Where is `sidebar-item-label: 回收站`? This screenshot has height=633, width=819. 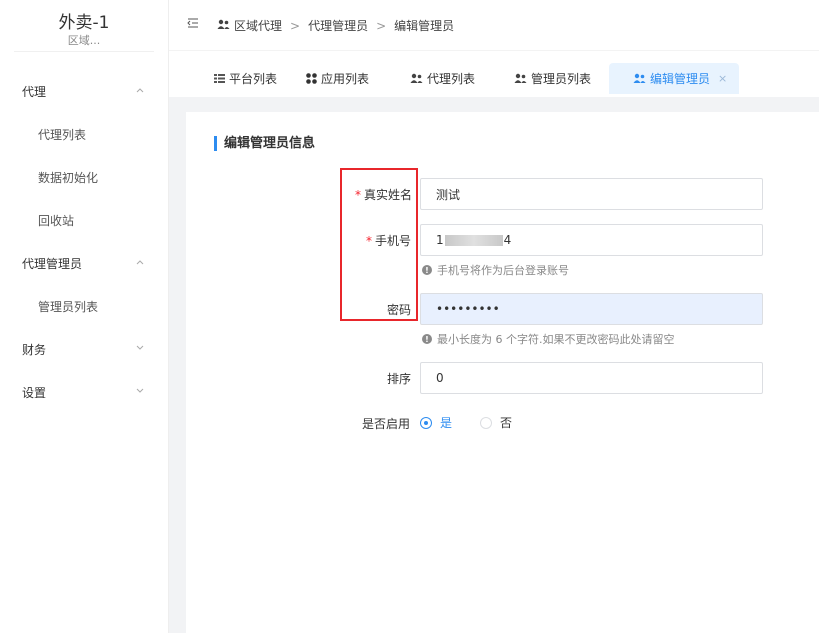
sidebar-item-label: 回收站 is located at coordinates (56, 221).